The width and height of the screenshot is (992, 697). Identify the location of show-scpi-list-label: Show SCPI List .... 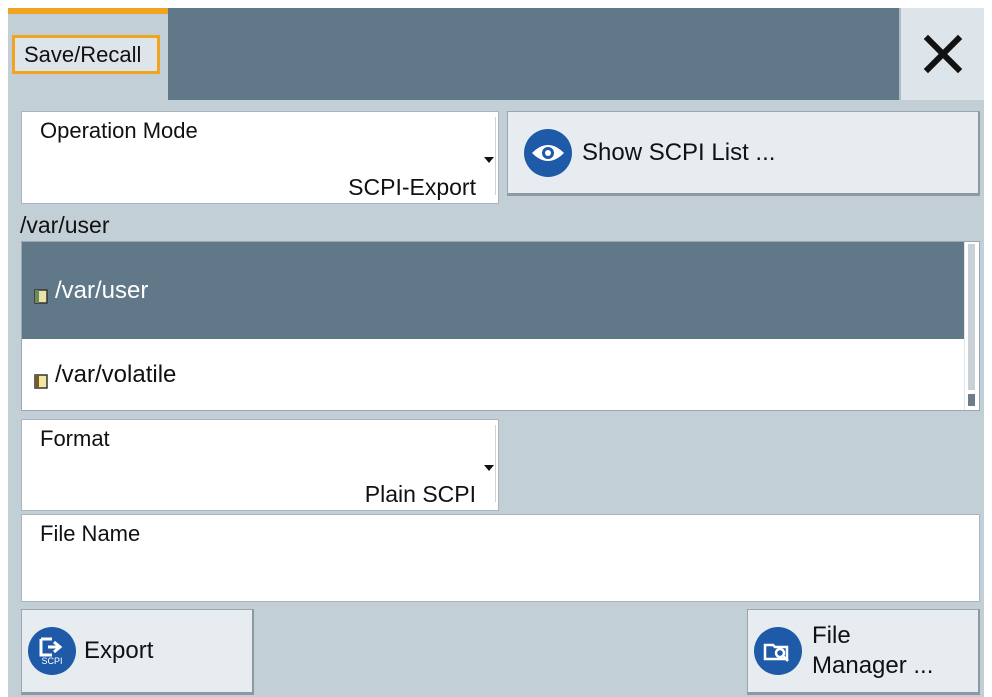
(679, 152).